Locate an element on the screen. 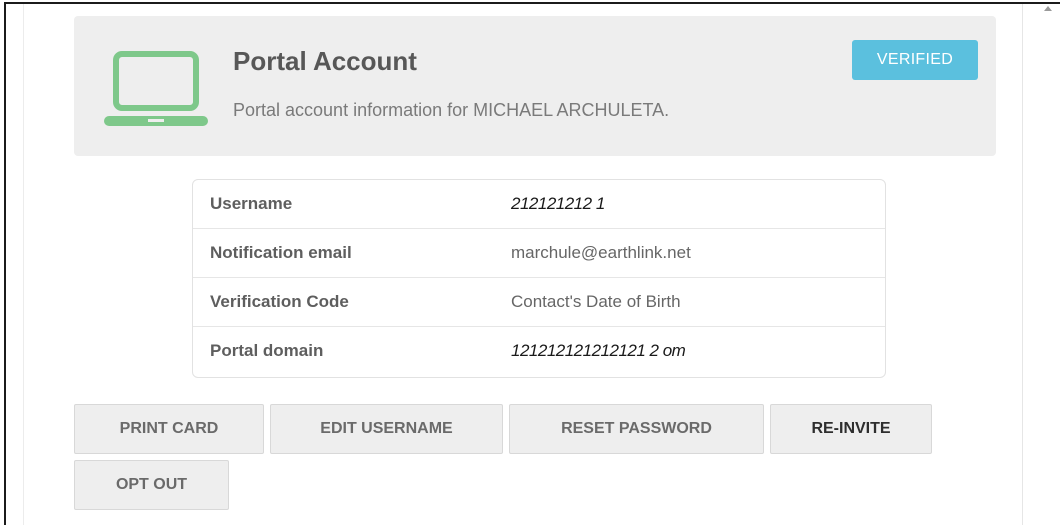 The width and height of the screenshot is (1062, 525). portal-domain-value: 121212121212121 2 om is located at coordinates (598, 350).